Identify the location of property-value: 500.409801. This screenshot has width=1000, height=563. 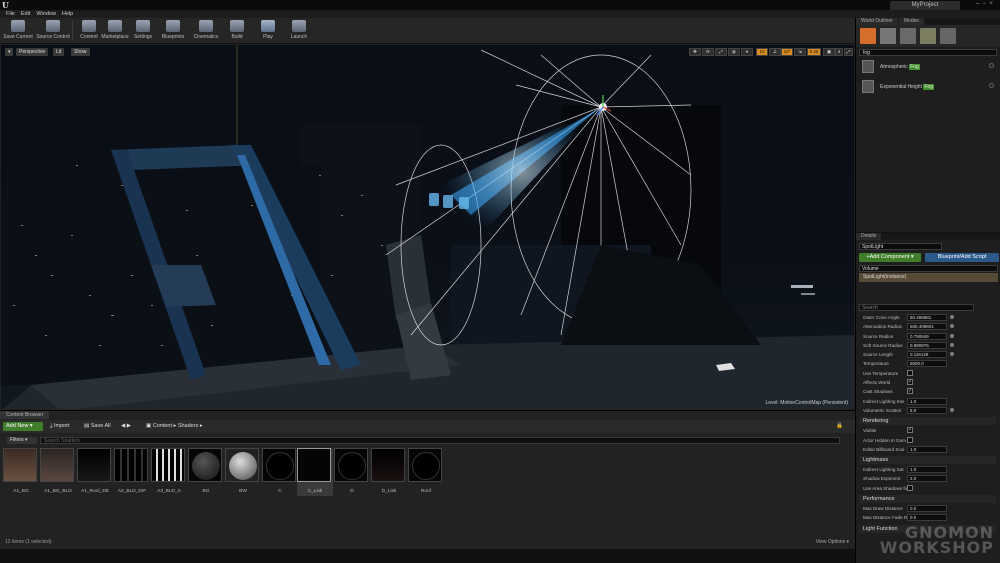
(927, 327).